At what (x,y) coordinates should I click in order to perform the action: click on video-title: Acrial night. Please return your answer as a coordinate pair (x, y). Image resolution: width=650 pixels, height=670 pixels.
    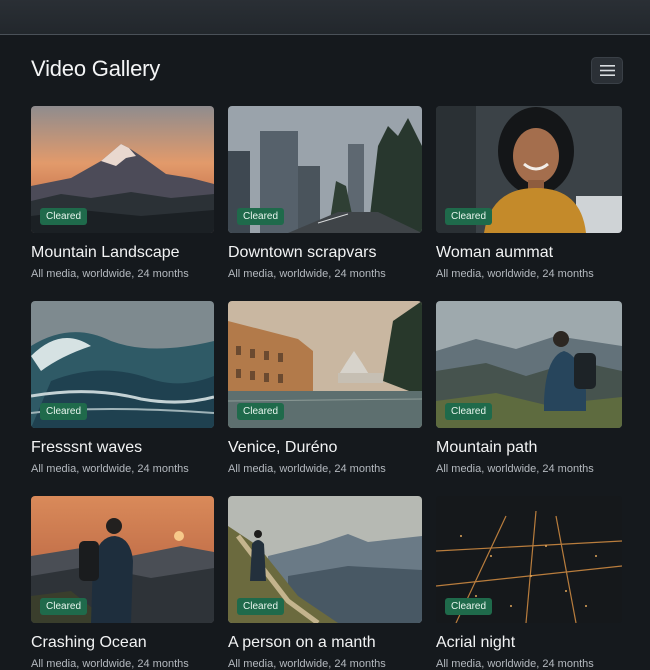
    Looking at the image, I should click on (475, 643).